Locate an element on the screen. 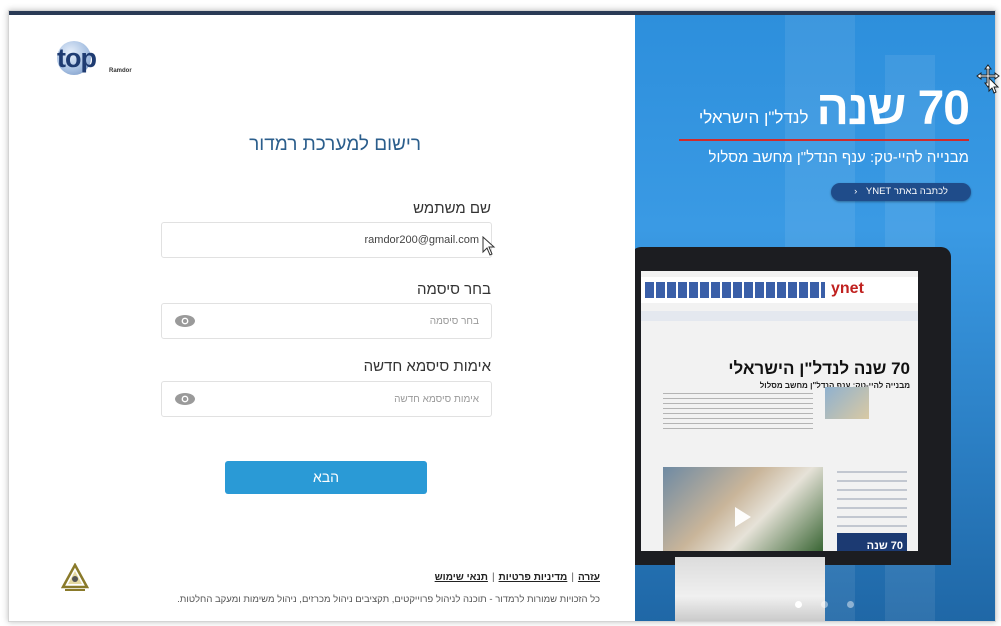 This screenshot has width=1001, height=626. promo-headline-big: 70 שנה is located at coordinates (893, 108).